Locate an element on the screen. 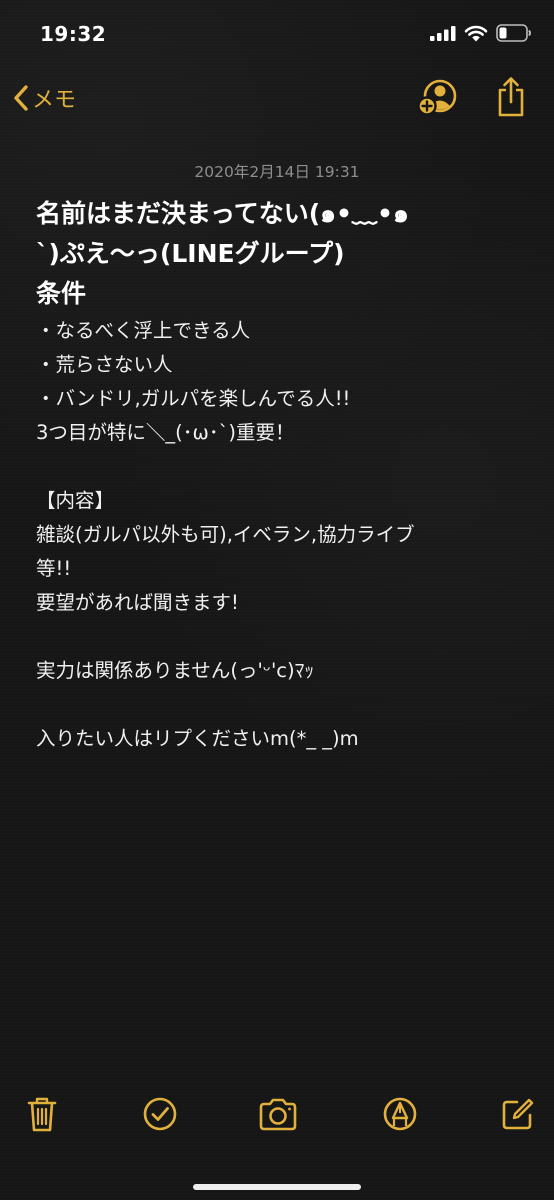  compose-button is located at coordinates (518, 1114).